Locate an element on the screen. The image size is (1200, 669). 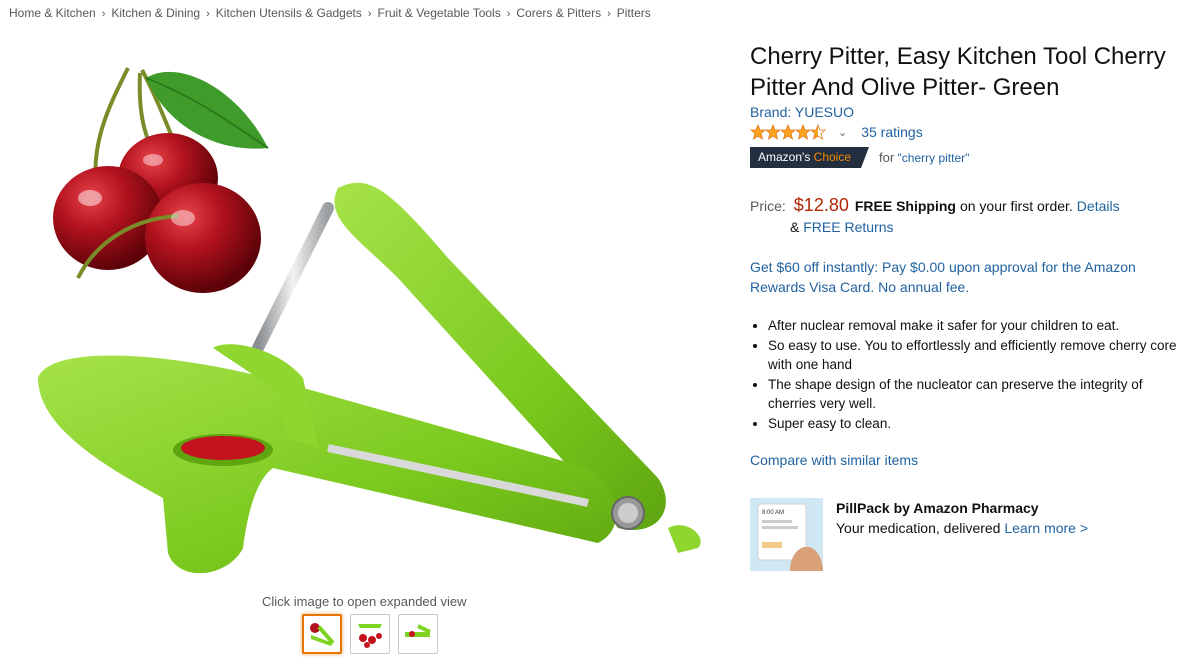
star-rating-icon is located at coordinates (788, 132).